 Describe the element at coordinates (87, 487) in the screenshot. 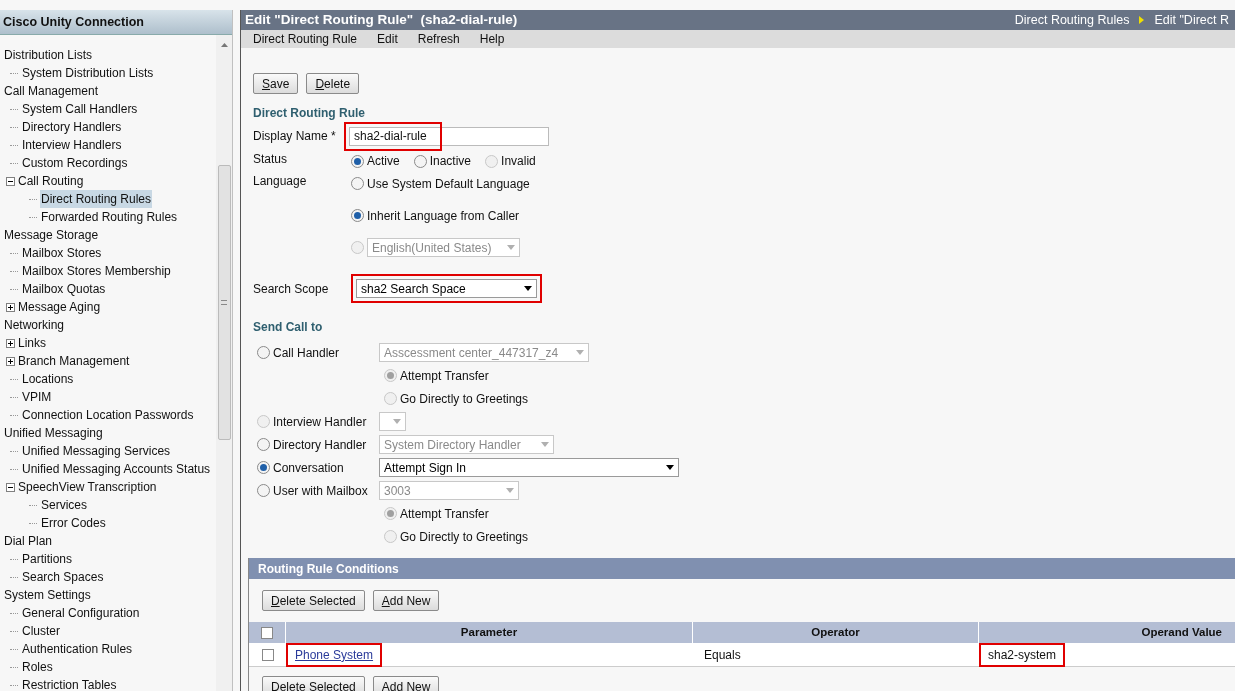

I see `tree-item: SpeechView Transcription` at that location.